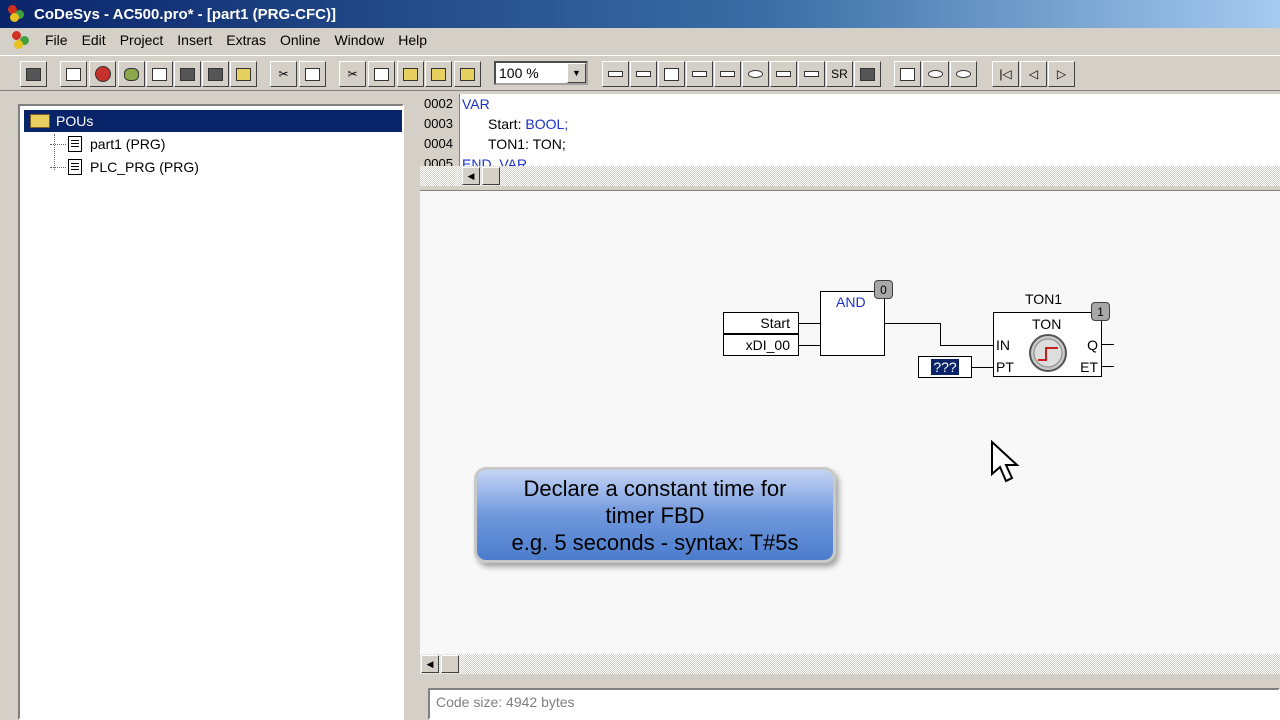 This screenshot has height=720, width=1280. What do you see at coordinates (1043, 299) in the screenshot?
I see `ton-instance-name: TON1` at bounding box center [1043, 299].